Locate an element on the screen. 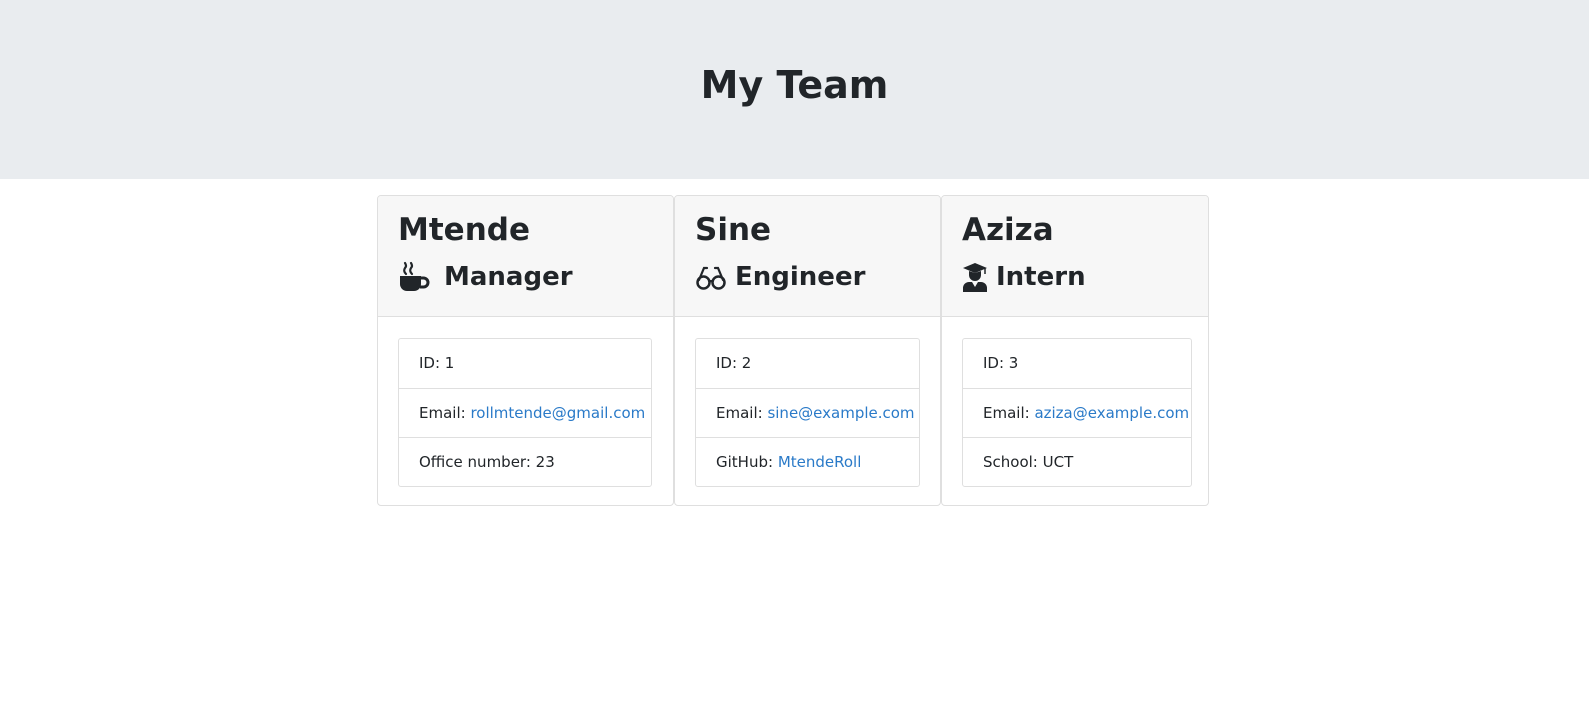 Image resolution: width=1589 pixels, height=703 pixels. list-item-id: ID: 1 is located at coordinates (437, 363).